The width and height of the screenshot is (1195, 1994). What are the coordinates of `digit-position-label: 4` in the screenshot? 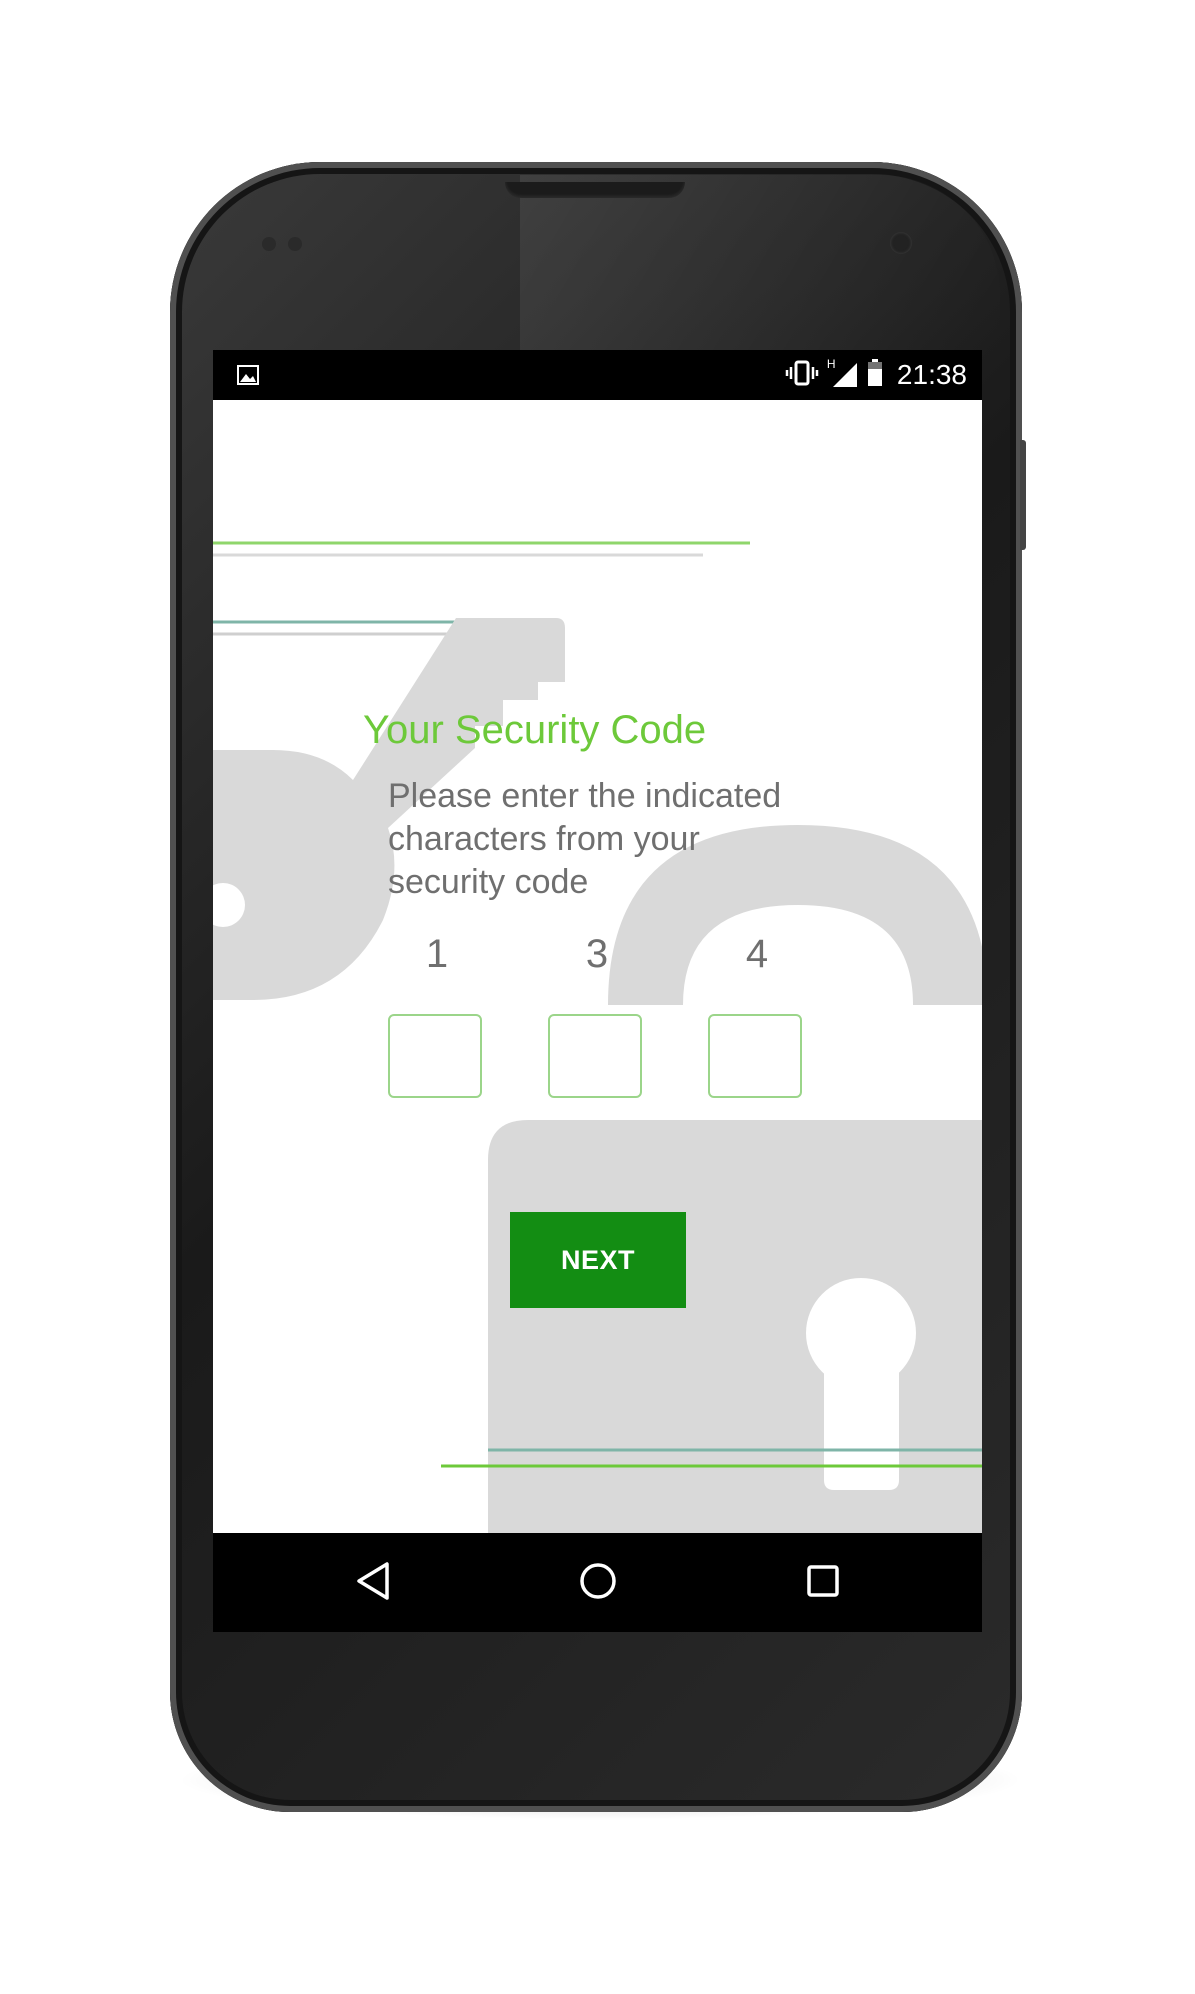 It's located at (757, 954).